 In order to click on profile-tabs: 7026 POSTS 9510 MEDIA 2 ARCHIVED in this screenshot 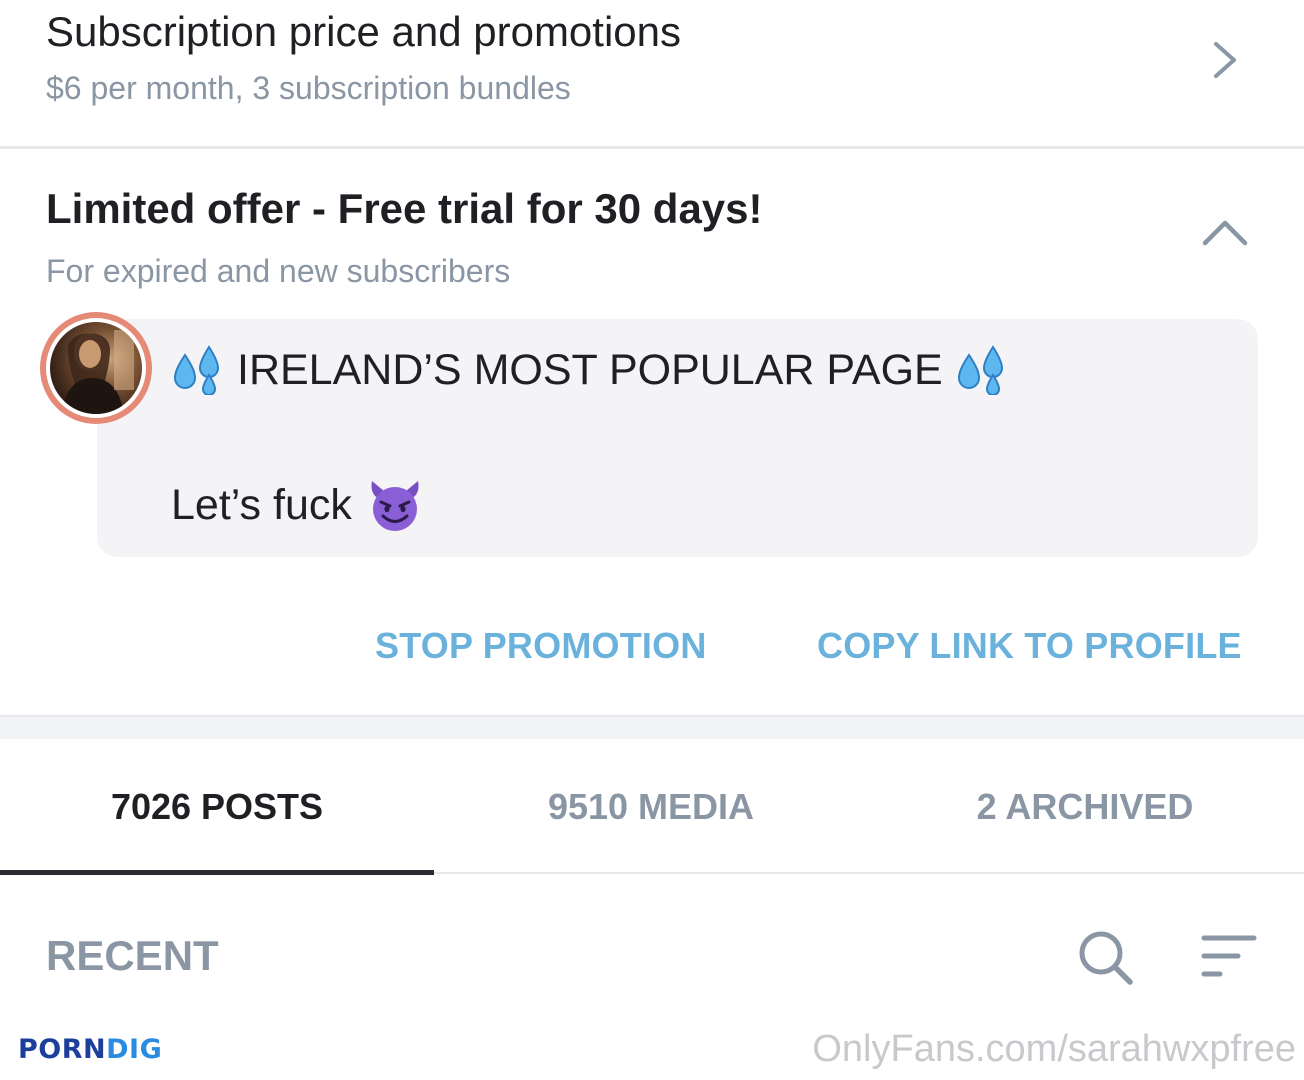, I will do `click(652, 807)`.